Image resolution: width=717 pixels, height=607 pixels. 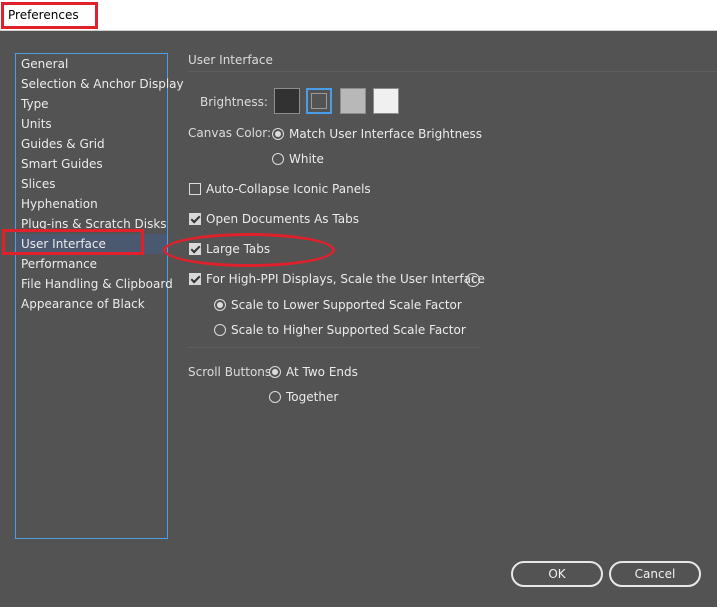 What do you see at coordinates (93, 64) in the screenshot?
I see `sidebar-item-general: General` at bounding box center [93, 64].